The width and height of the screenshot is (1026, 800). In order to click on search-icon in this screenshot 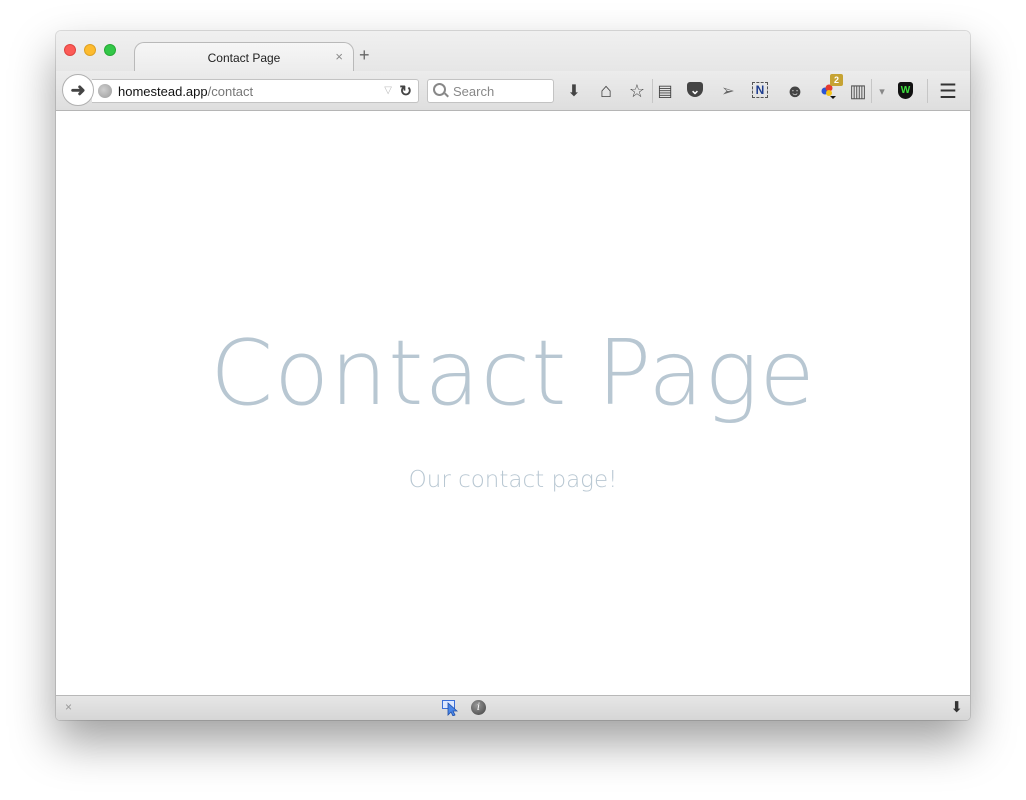, I will do `click(439, 89)`.